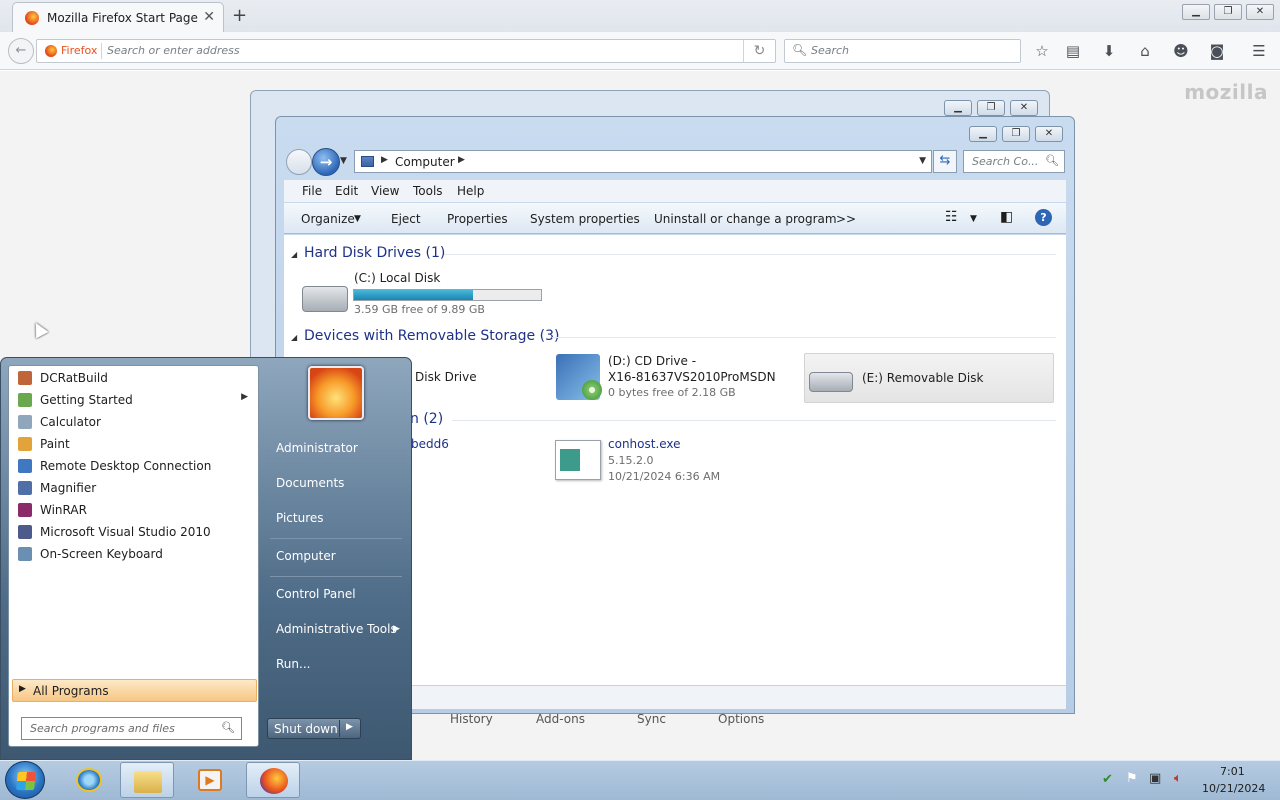 The height and width of the screenshot is (800, 1280). What do you see at coordinates (1233, 788) in the screenshot?
I see `clock-date: 10/21/2024` at bounding box center [1233, 788].